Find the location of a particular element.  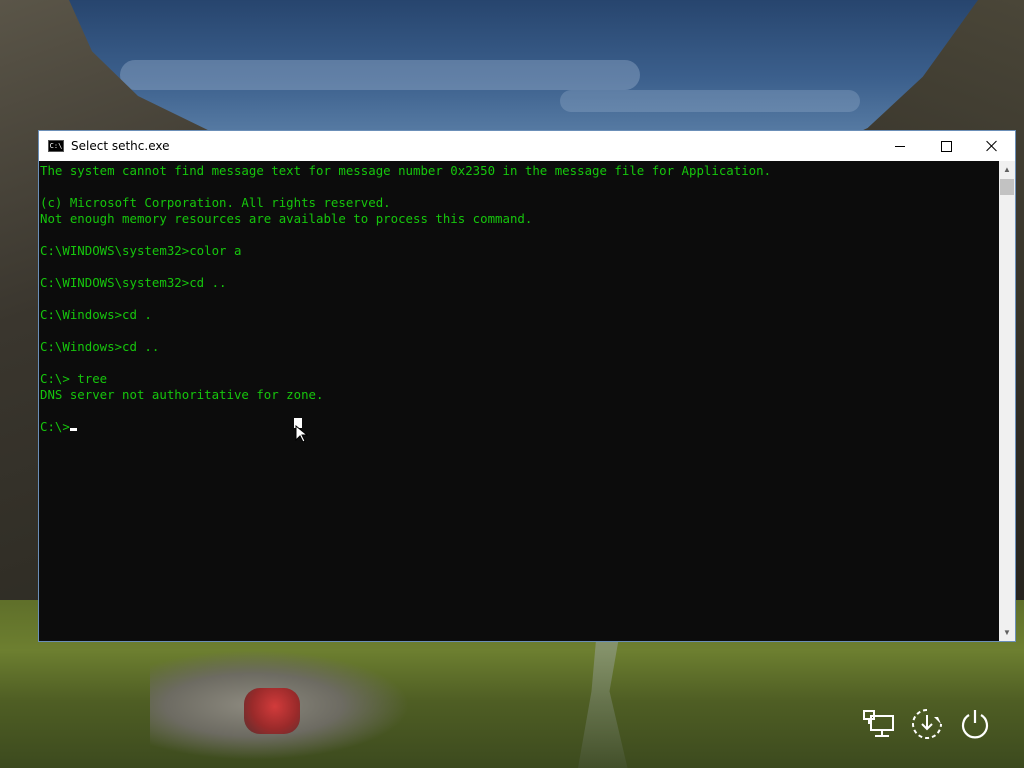

minimize-button is located at coordinates (900, 146).